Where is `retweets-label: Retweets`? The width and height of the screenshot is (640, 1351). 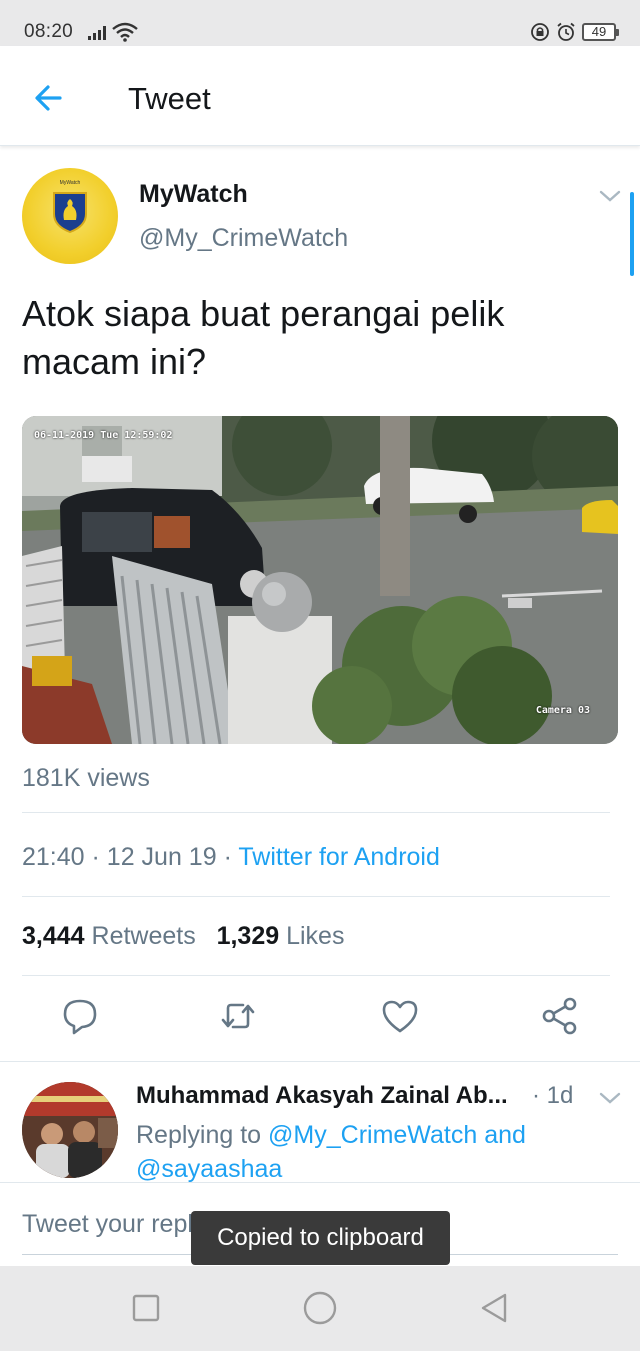 retweets-label: Retweets is located at coordinates (143, 936).